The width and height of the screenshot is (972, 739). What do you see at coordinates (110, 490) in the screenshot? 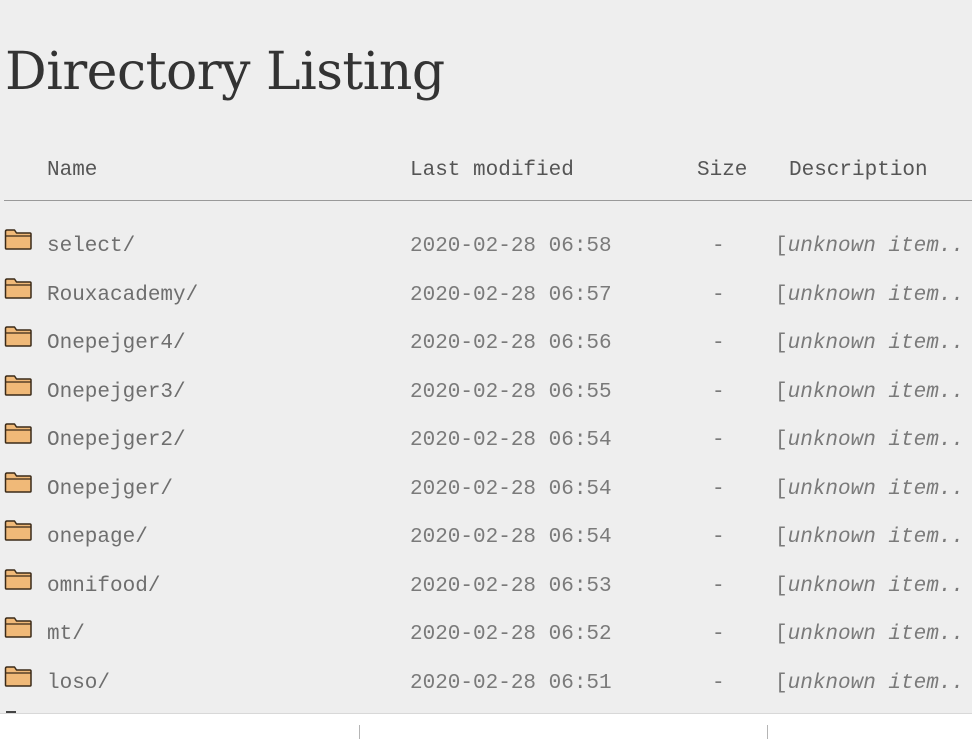
I see `entry-name-link: Onepejger/` at bounding box center [110, 490].